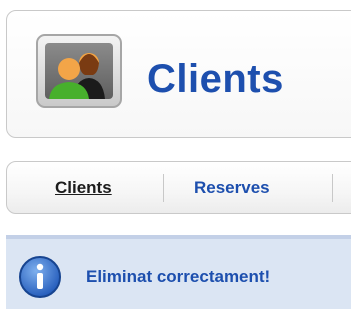 Image resolution: width=351 pixels, height=309 pixels. I want to click on status-message-text: Eliminat correctament!, so click(178, 276).